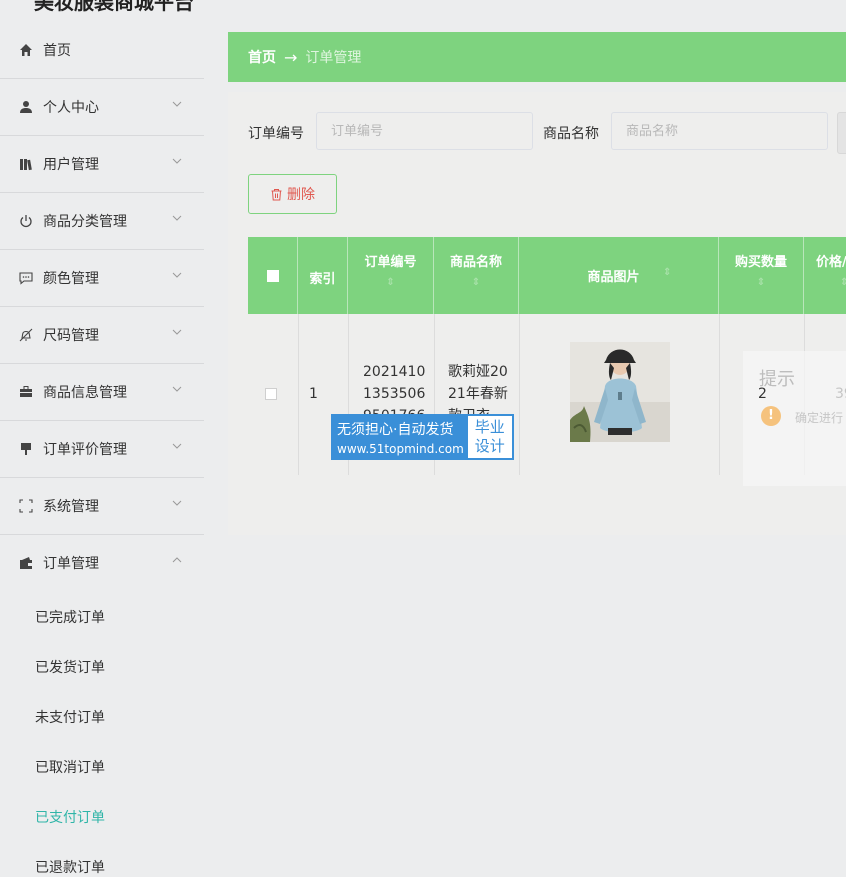 This screenshot has width=846, height=877. Describe the element at coordinates (57, 51) in the screenshot. I see `sidebar-item-label: 首页` at that location.